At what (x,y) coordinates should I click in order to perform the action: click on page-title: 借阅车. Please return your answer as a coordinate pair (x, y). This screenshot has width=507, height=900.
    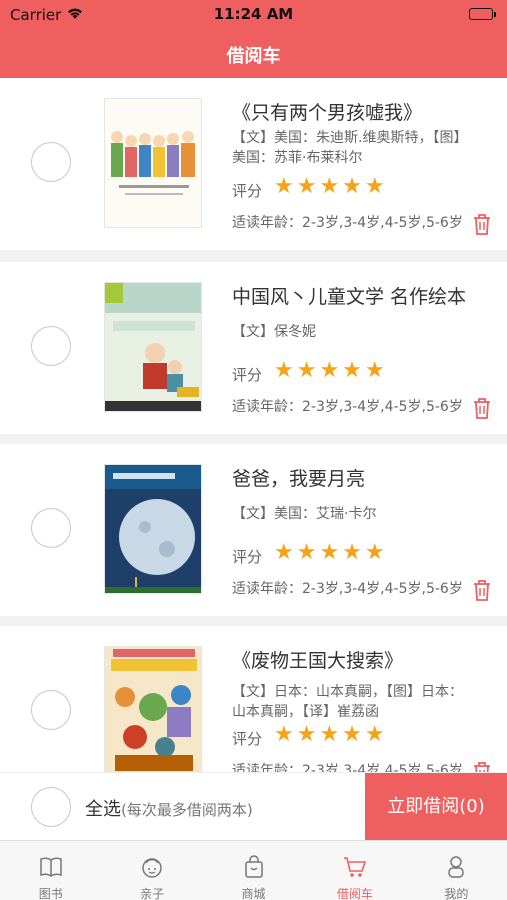
    Looking at the image, I should click on (253, 56).